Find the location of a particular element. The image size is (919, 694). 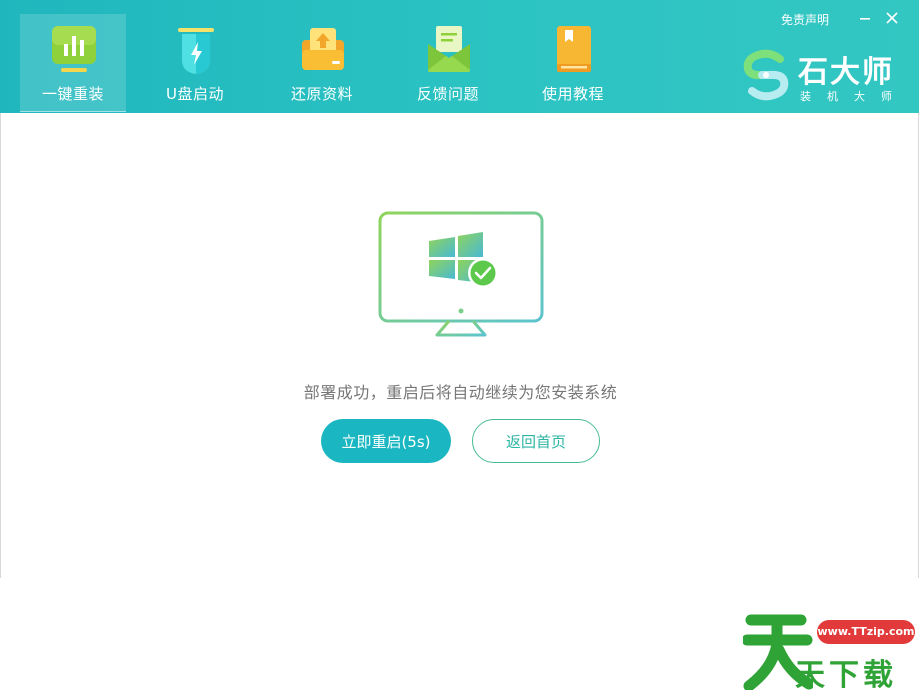

disclaimer-link: 免责声明 is located at coordinates (805, 19).